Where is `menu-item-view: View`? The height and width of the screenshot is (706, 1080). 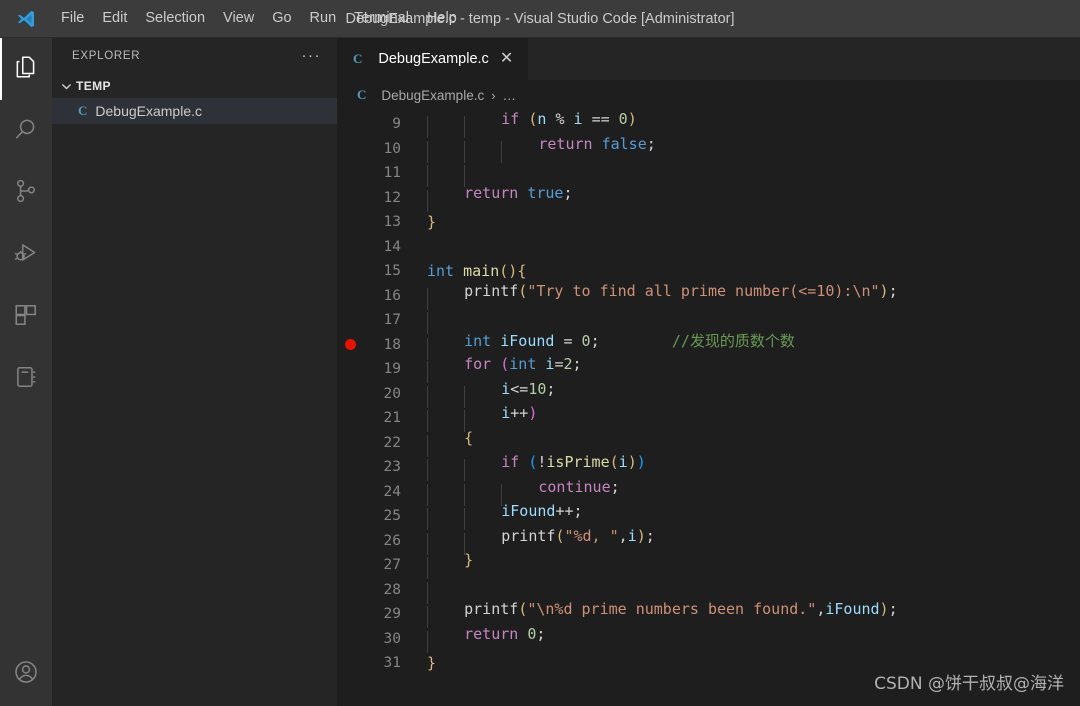
menu-item-view: View is located at coordinates (238, 18).